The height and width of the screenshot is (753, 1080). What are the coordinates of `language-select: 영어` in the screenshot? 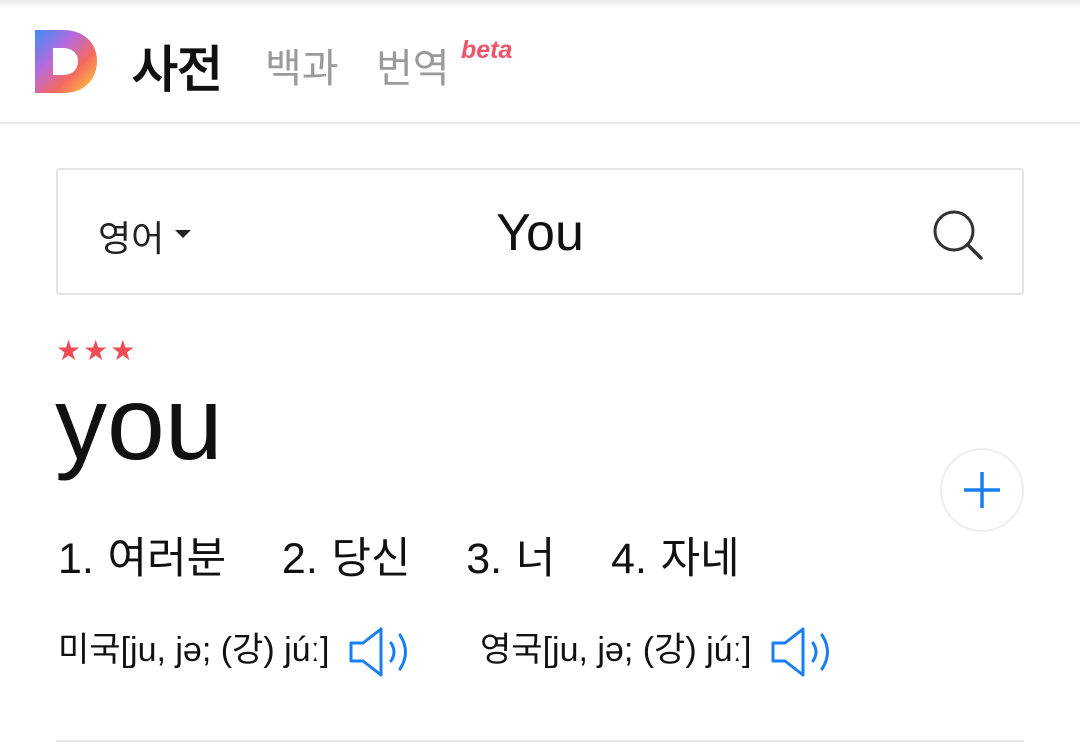 It's located at (131, 236).